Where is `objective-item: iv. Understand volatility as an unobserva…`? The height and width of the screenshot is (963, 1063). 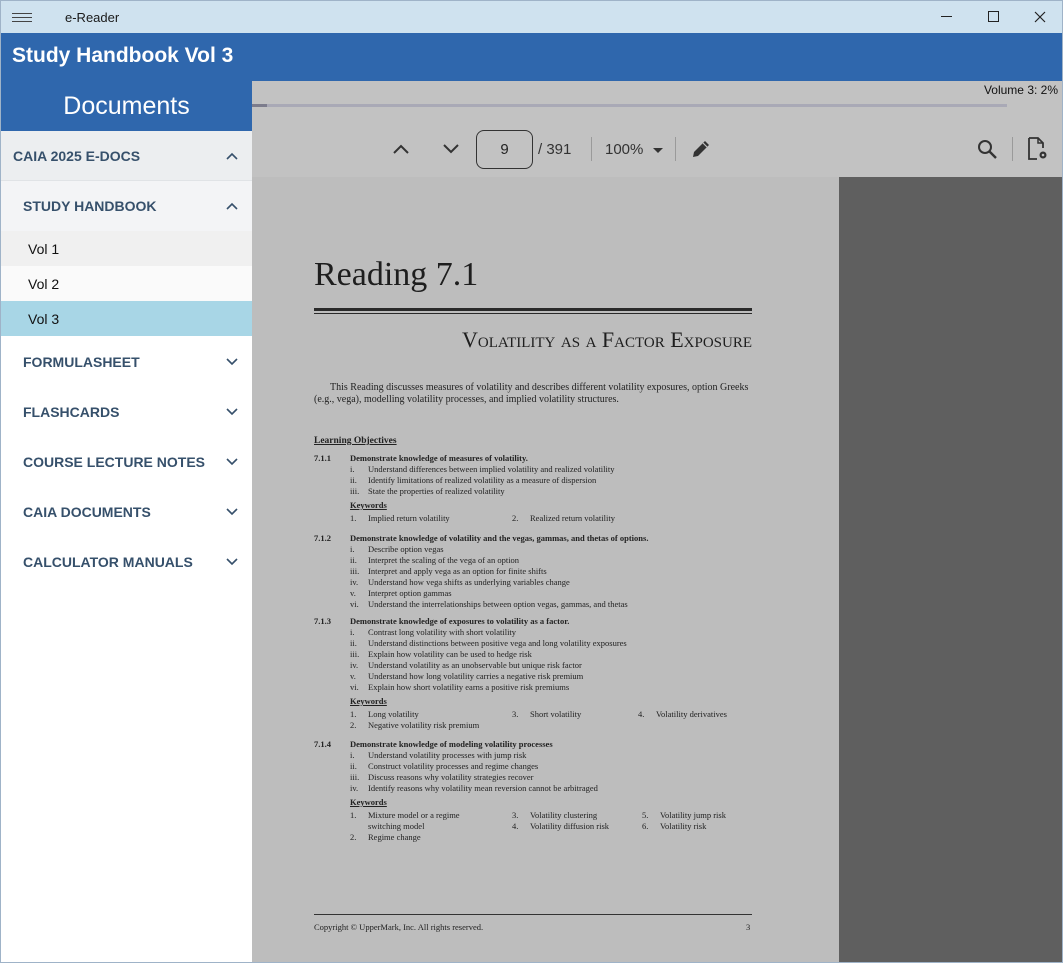
objective-item: iv. Understand volatility as an unobserva… is located at coordinates (466, 665).